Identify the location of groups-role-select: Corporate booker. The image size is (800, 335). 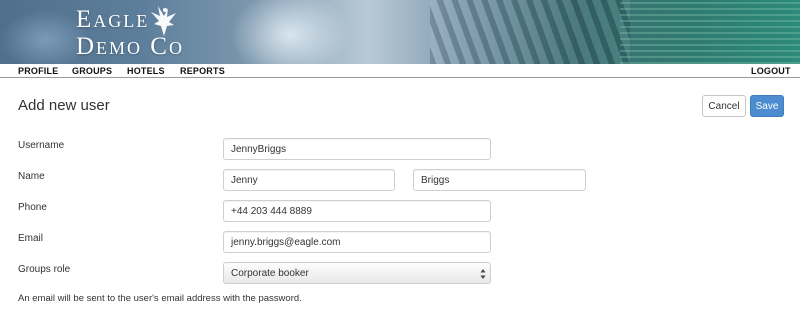
(357, 273).